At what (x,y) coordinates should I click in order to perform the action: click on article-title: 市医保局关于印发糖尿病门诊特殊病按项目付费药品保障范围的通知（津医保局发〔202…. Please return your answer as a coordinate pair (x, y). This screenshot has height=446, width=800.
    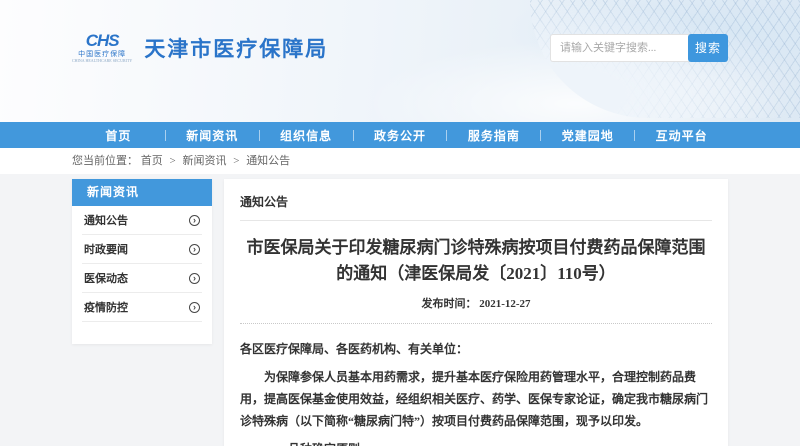
    Looking at the image, I should click on (476, 260).